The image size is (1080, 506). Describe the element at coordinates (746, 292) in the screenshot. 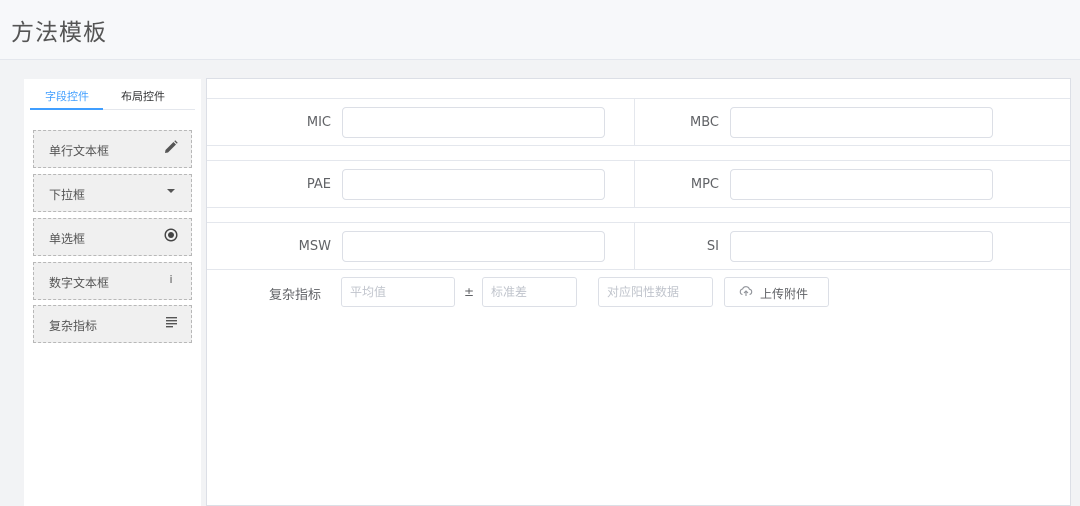

I see `cloud-upload-icon` at that location.